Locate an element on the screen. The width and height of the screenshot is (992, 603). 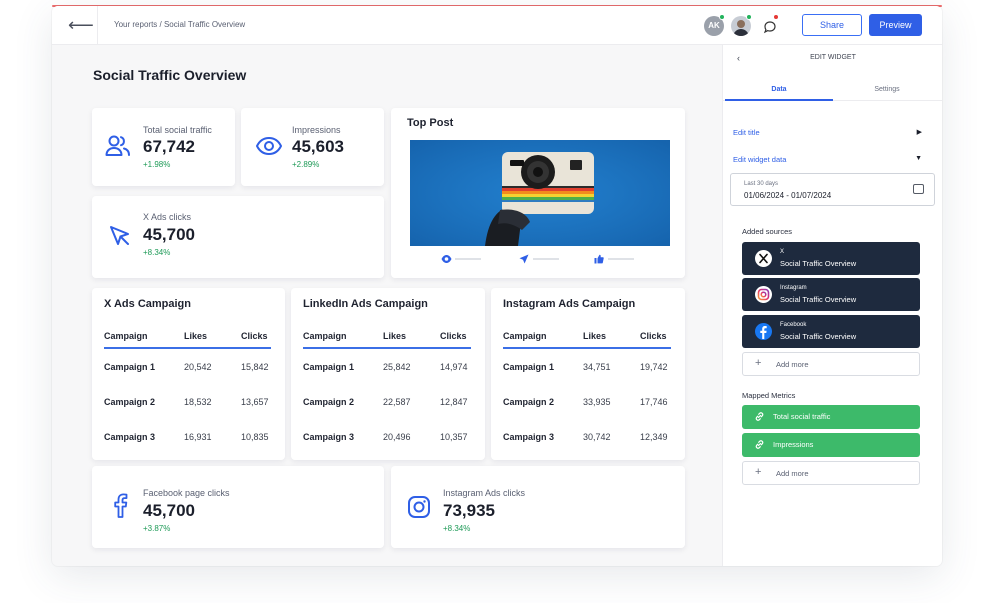
mapped-metrics-heading: Mapped Metrics is located at coordinates (769, 395).